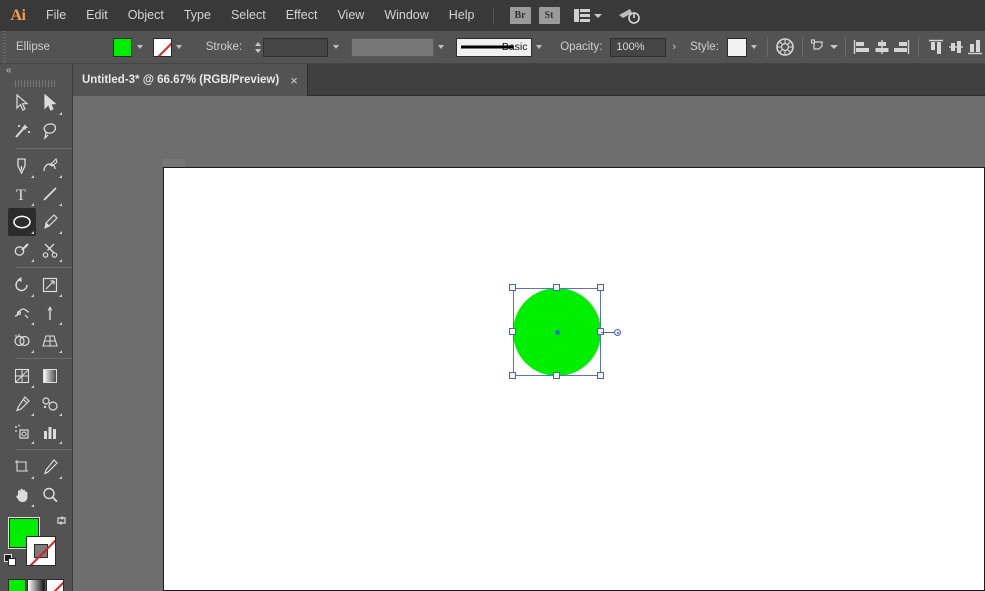 The width and height of the screenshot is (985, 591). What do you see at coordinates (674, 47) in the screenshot?
I see `opacity-expand-arrow-icon: ›` at bounding box center [674, 47].